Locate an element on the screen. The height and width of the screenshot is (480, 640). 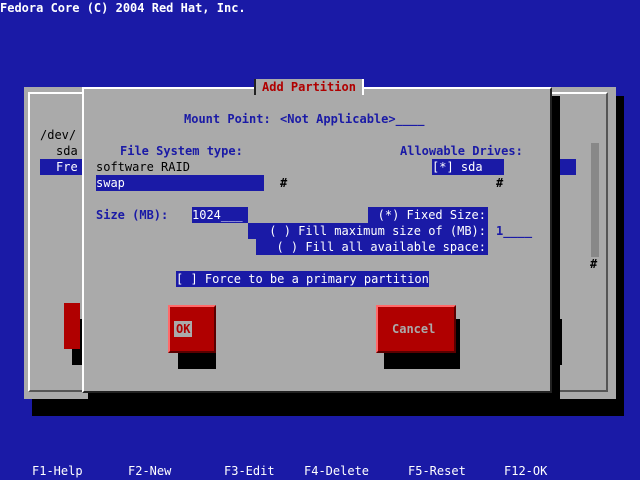
fill-all-radio: ( ) Fill all available space: is located at coordinates (372, 247).